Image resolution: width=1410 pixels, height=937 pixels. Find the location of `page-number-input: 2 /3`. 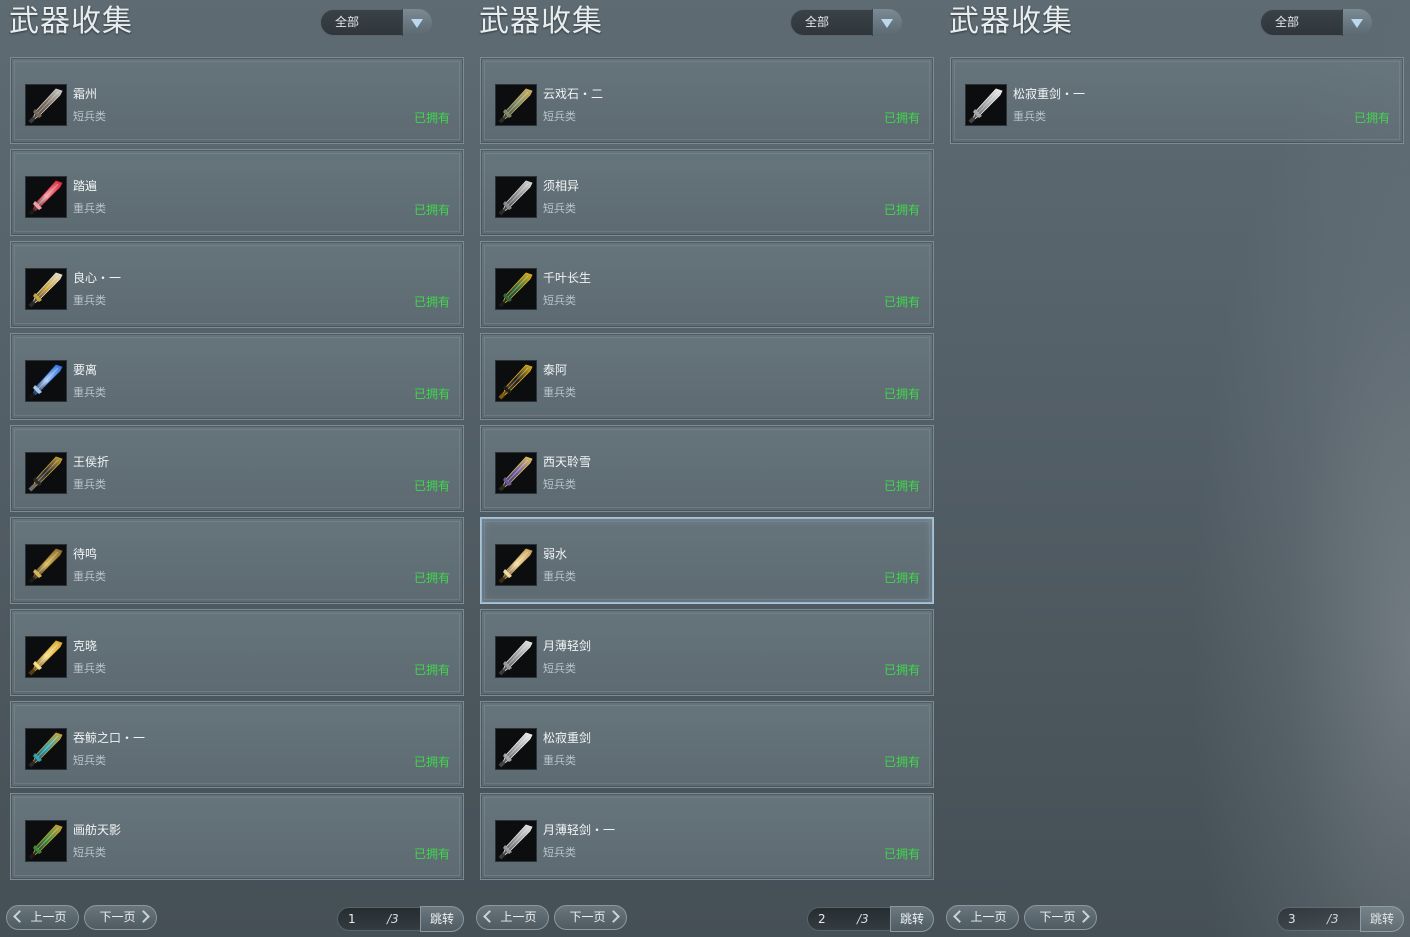

page-number-input: 2 /3 is located at coordinates (849, 919).